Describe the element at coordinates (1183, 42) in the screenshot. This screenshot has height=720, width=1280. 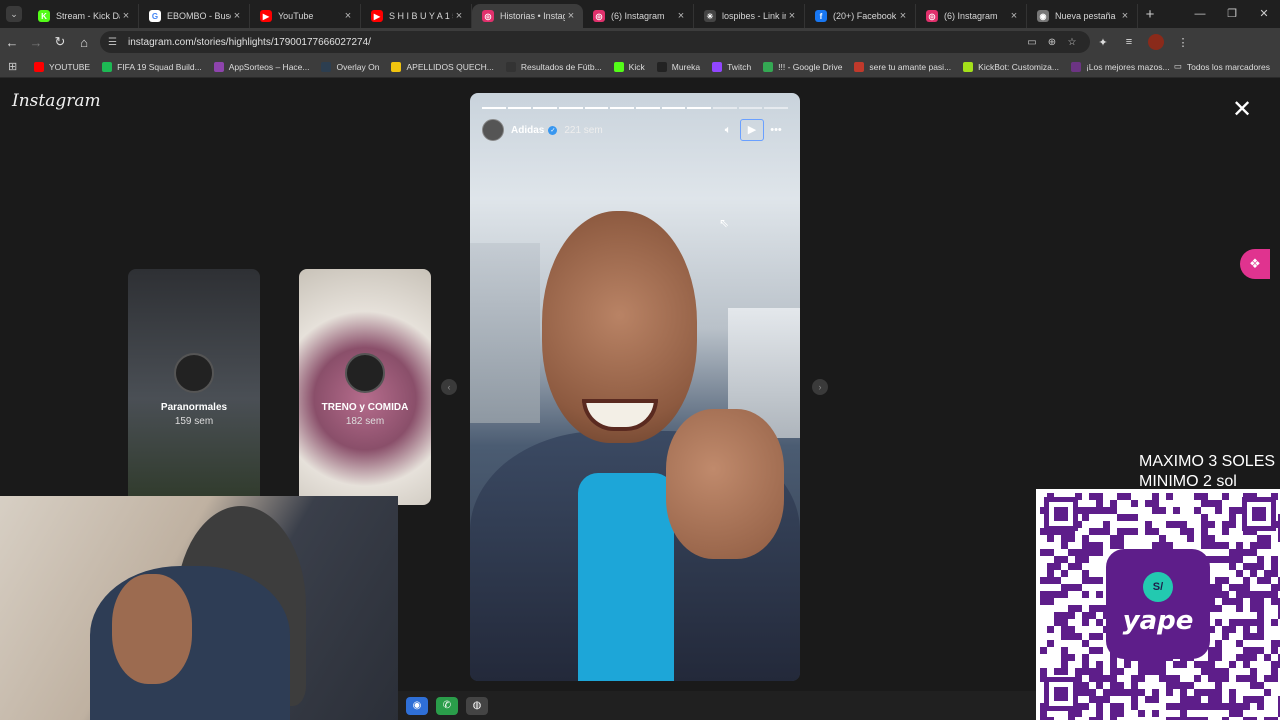
I see `browser-menu-icon: ⋮` at that location.